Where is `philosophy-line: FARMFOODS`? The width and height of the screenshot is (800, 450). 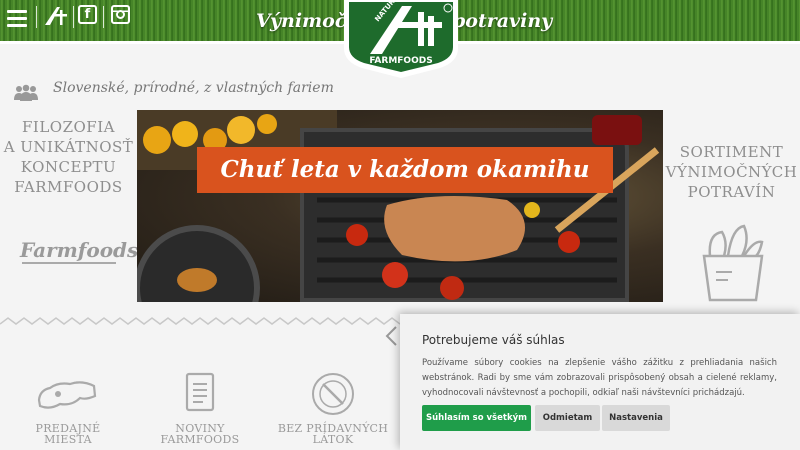 philosophy-line: FARMFOODS is located at coordinates (68, 187).